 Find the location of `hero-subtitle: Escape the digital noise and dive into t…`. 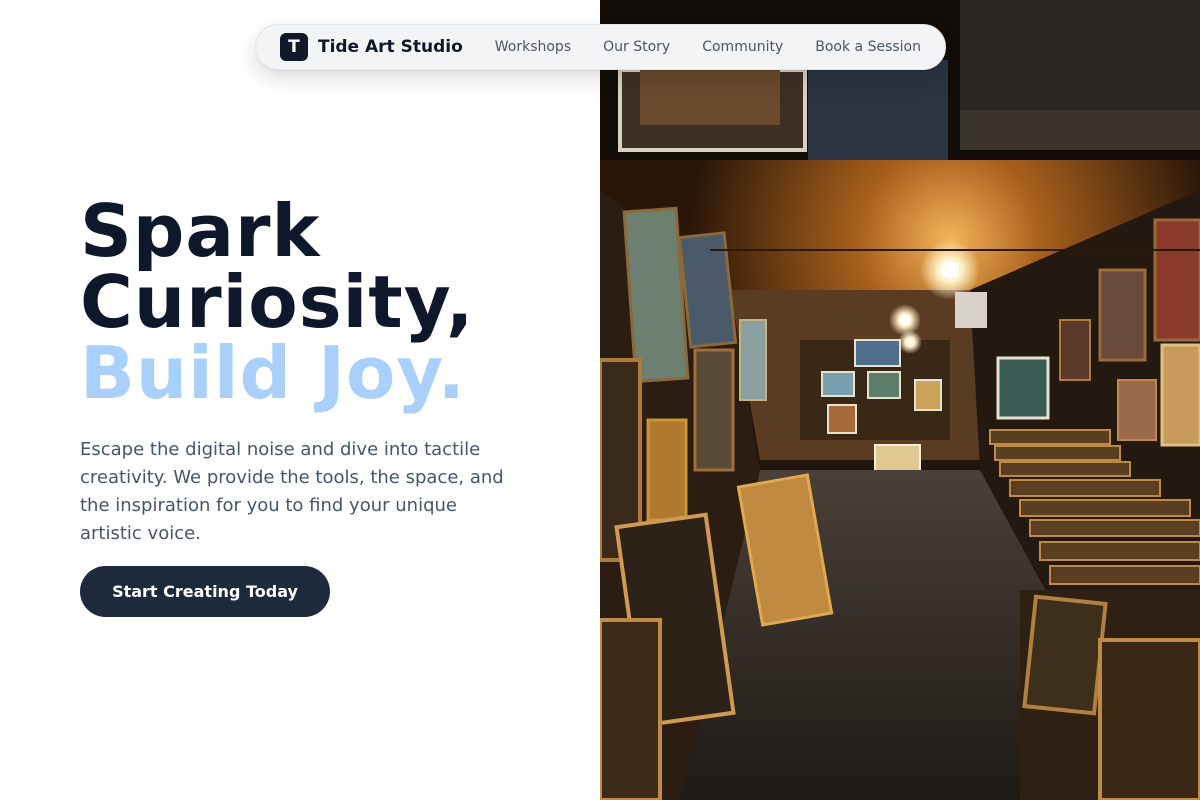

hero-subtitle: Escape the digital noise and dive into t… is located at coordinates (292, 491).